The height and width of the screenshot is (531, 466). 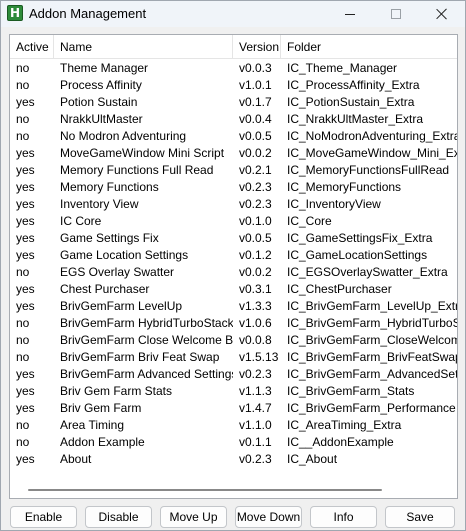 I want to click on table-row: no Addon Example v0.1.1 IC__AddonExample, so click(x=233, y=442).